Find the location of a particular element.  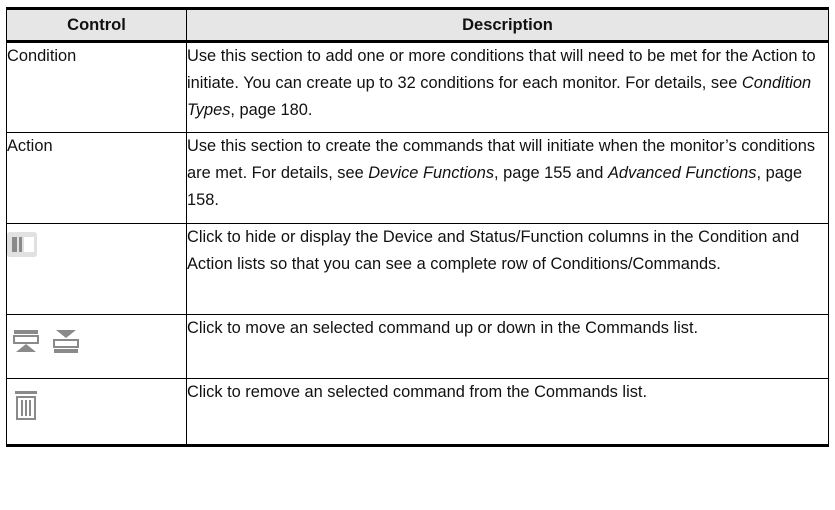

reference-device-functions: Device Functions is located at coordinates (431, 173).